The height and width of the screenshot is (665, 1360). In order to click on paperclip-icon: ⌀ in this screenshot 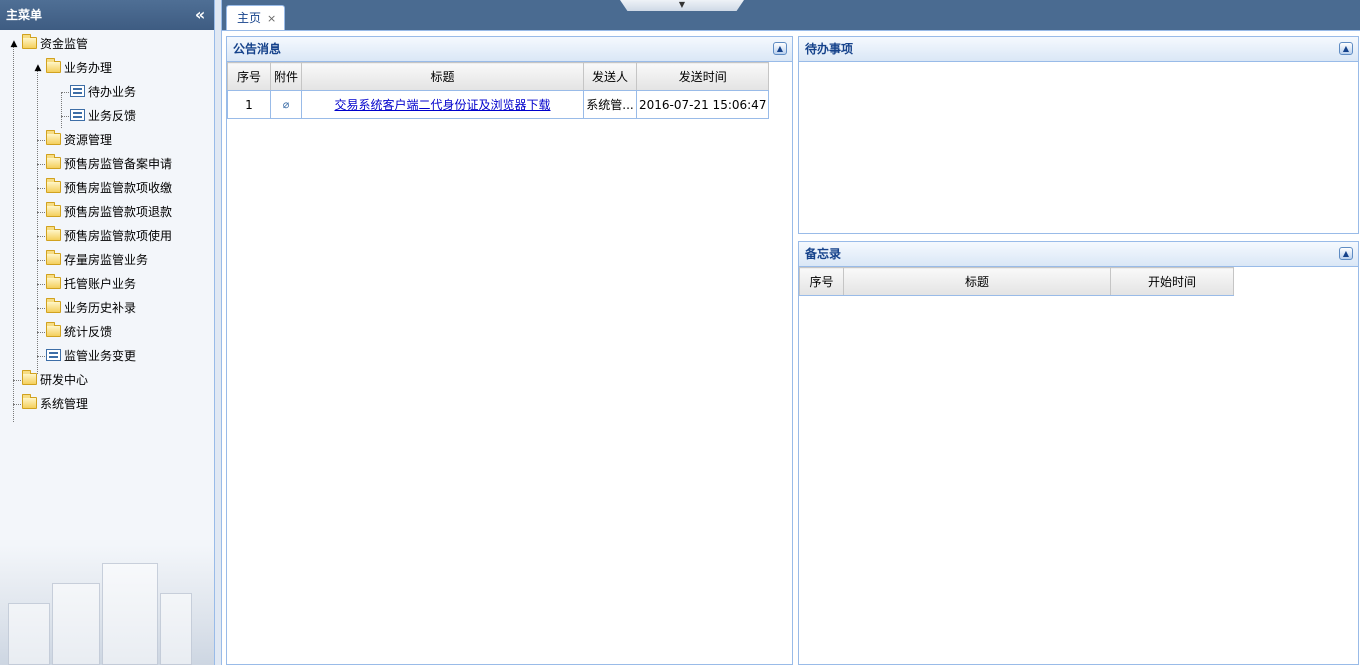, I will do `click(286, 105)`.